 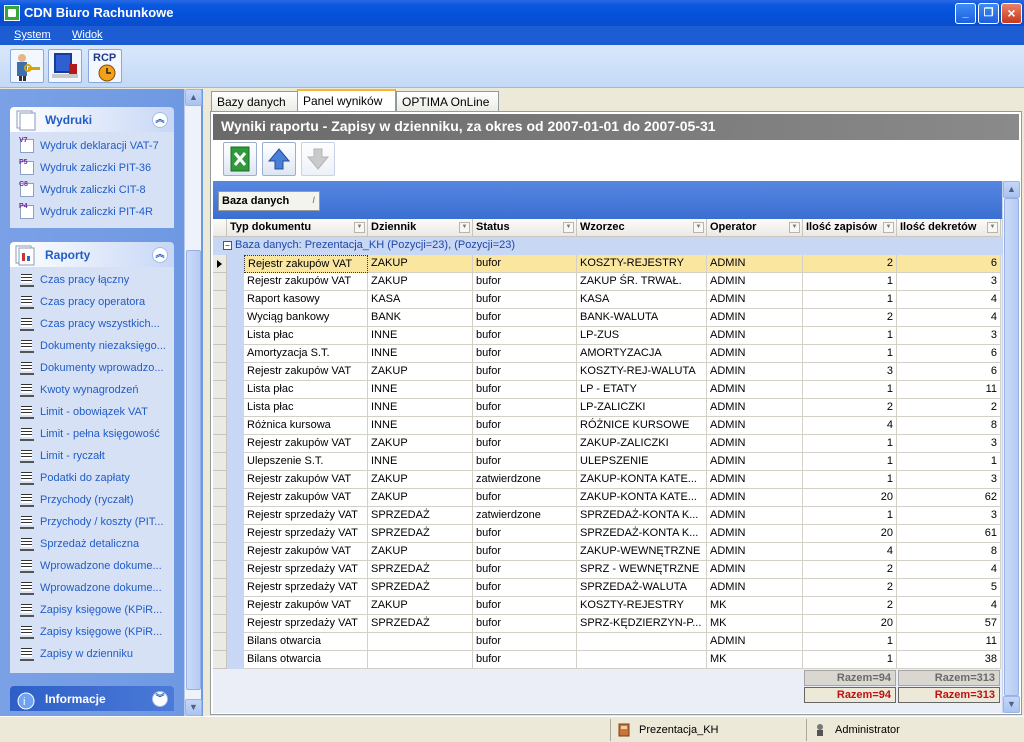 What do you see at coordinates (420, 300) in the screenshot?
I see `col-journal-cell: KASA` at bounding box center [420, 300].